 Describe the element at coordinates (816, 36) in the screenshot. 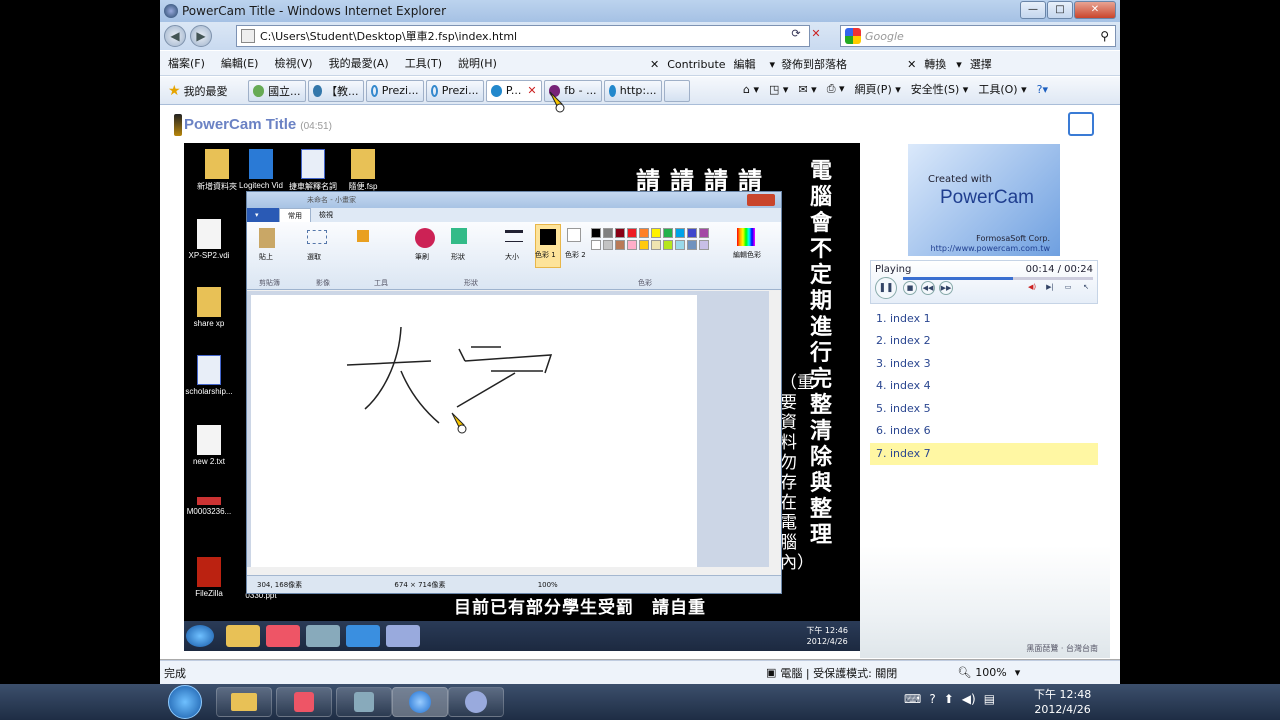

I see `stop-icon: ✕` at that location.